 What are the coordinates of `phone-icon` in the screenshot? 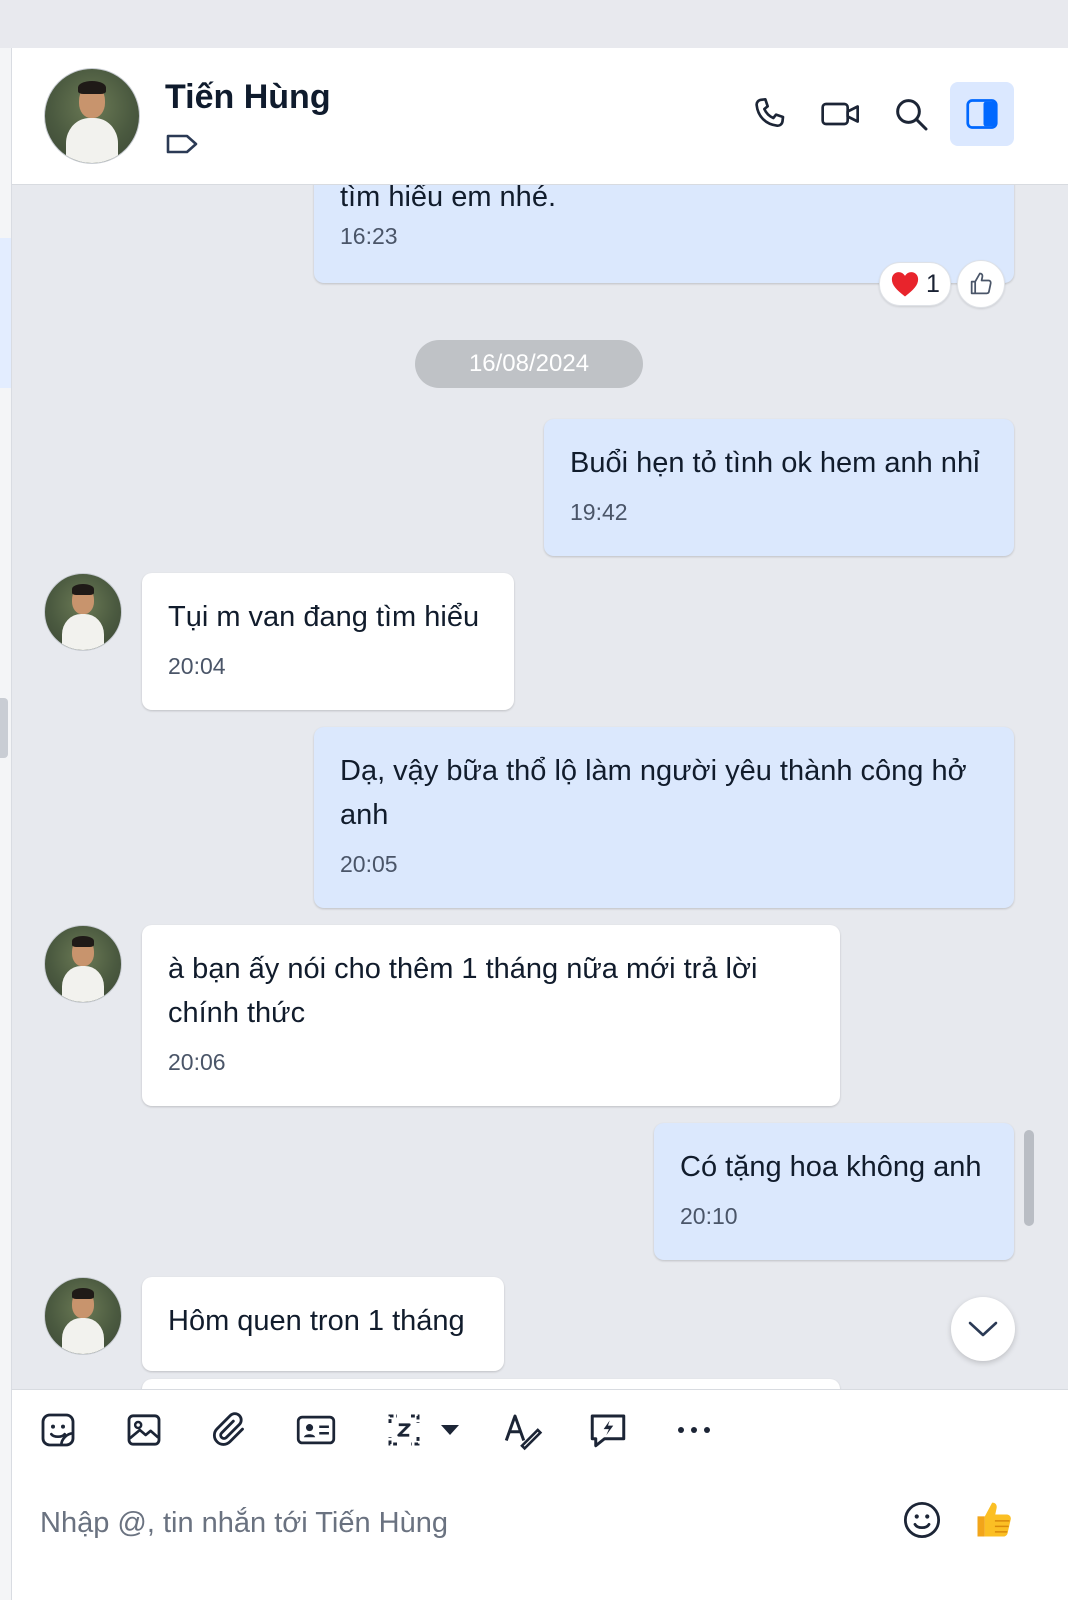 It's located at (770, 114).